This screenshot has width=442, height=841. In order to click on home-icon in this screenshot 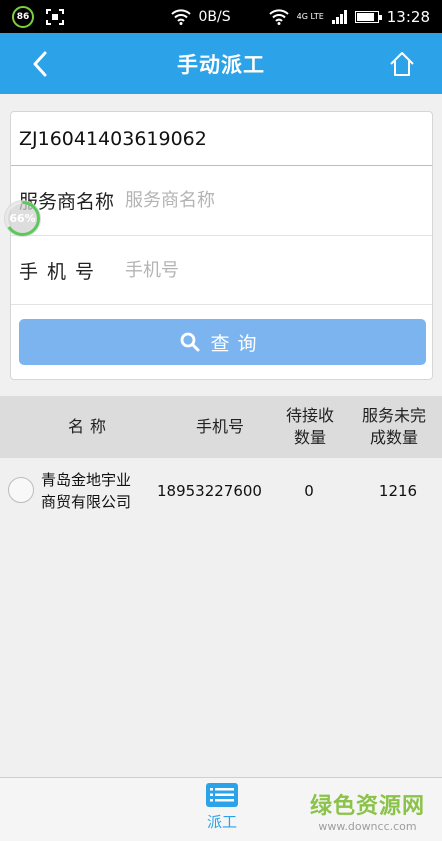, I will do `click(402, 64)`.